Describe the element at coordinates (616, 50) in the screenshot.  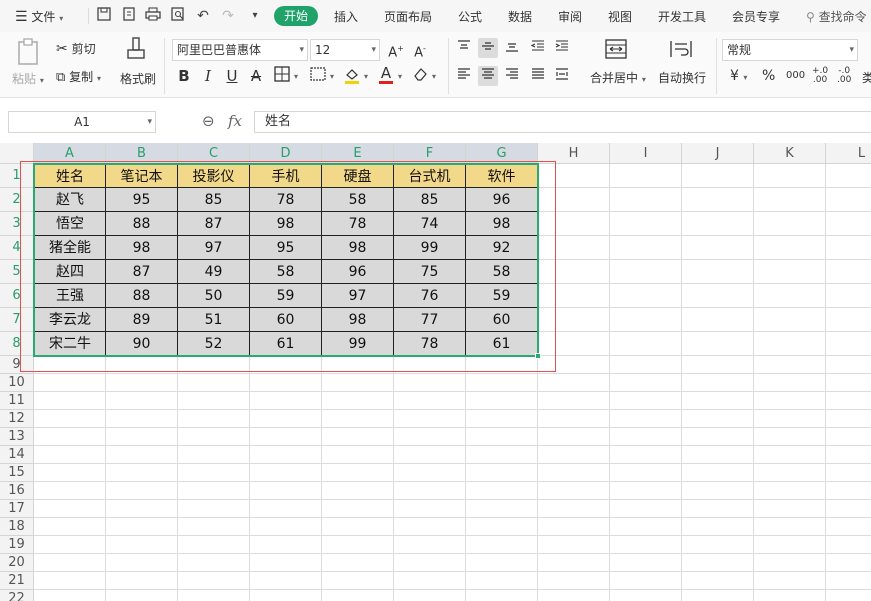
I see `merge-center-icon` at that location.